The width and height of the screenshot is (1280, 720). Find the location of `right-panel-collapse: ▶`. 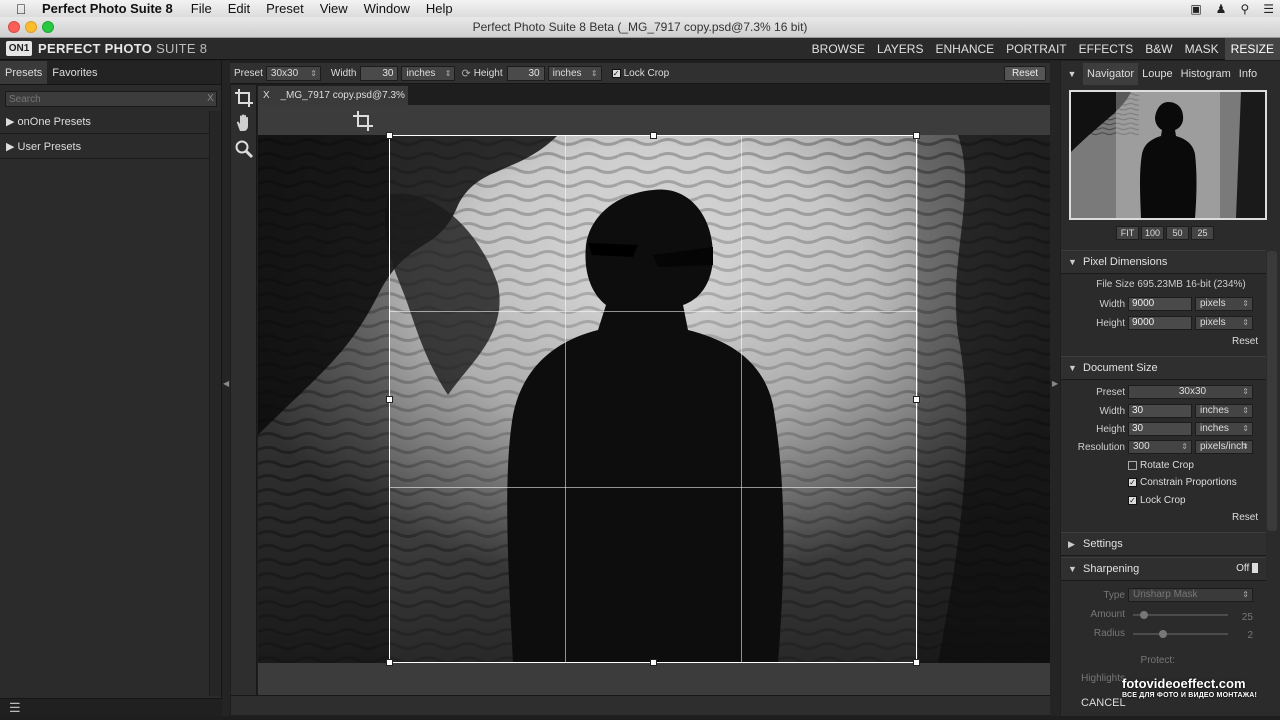

right-panel-collapse: ▶ is located at coordinates (1055, 388).